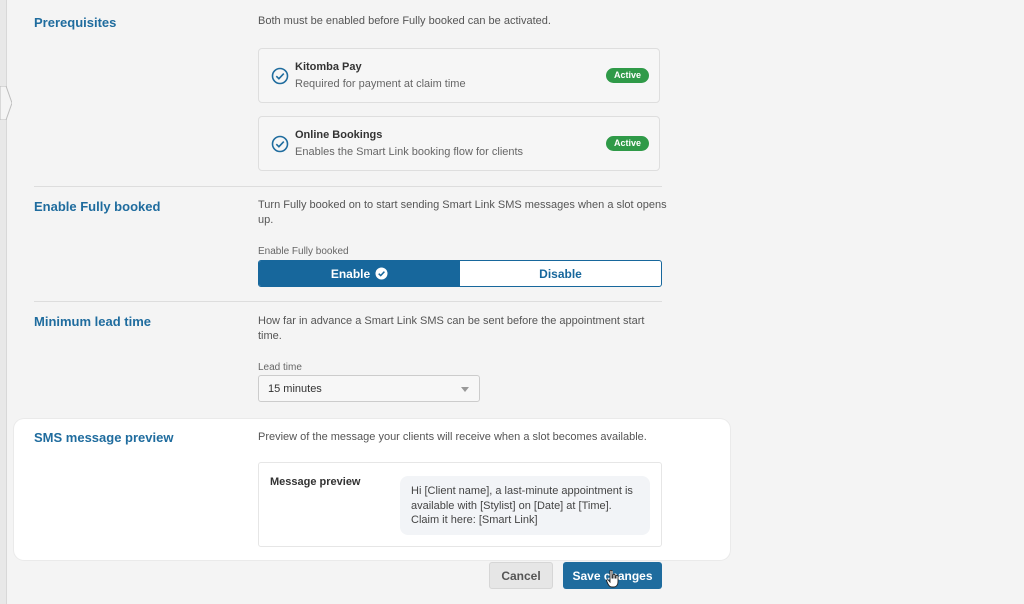 This screenshot has height=604, width=1024. I want to click on mouse-cursor-icon, so click(612, 579).